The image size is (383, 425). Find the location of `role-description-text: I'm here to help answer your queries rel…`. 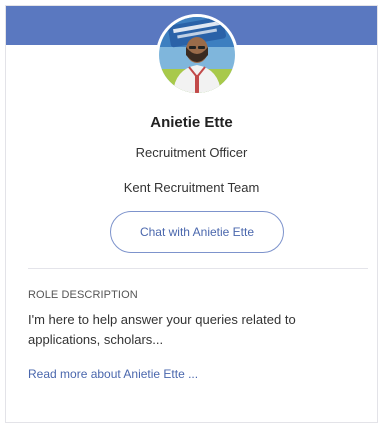

role-description-text: I'm here to help answer your queries rel… is located at coordinates (162, 329).